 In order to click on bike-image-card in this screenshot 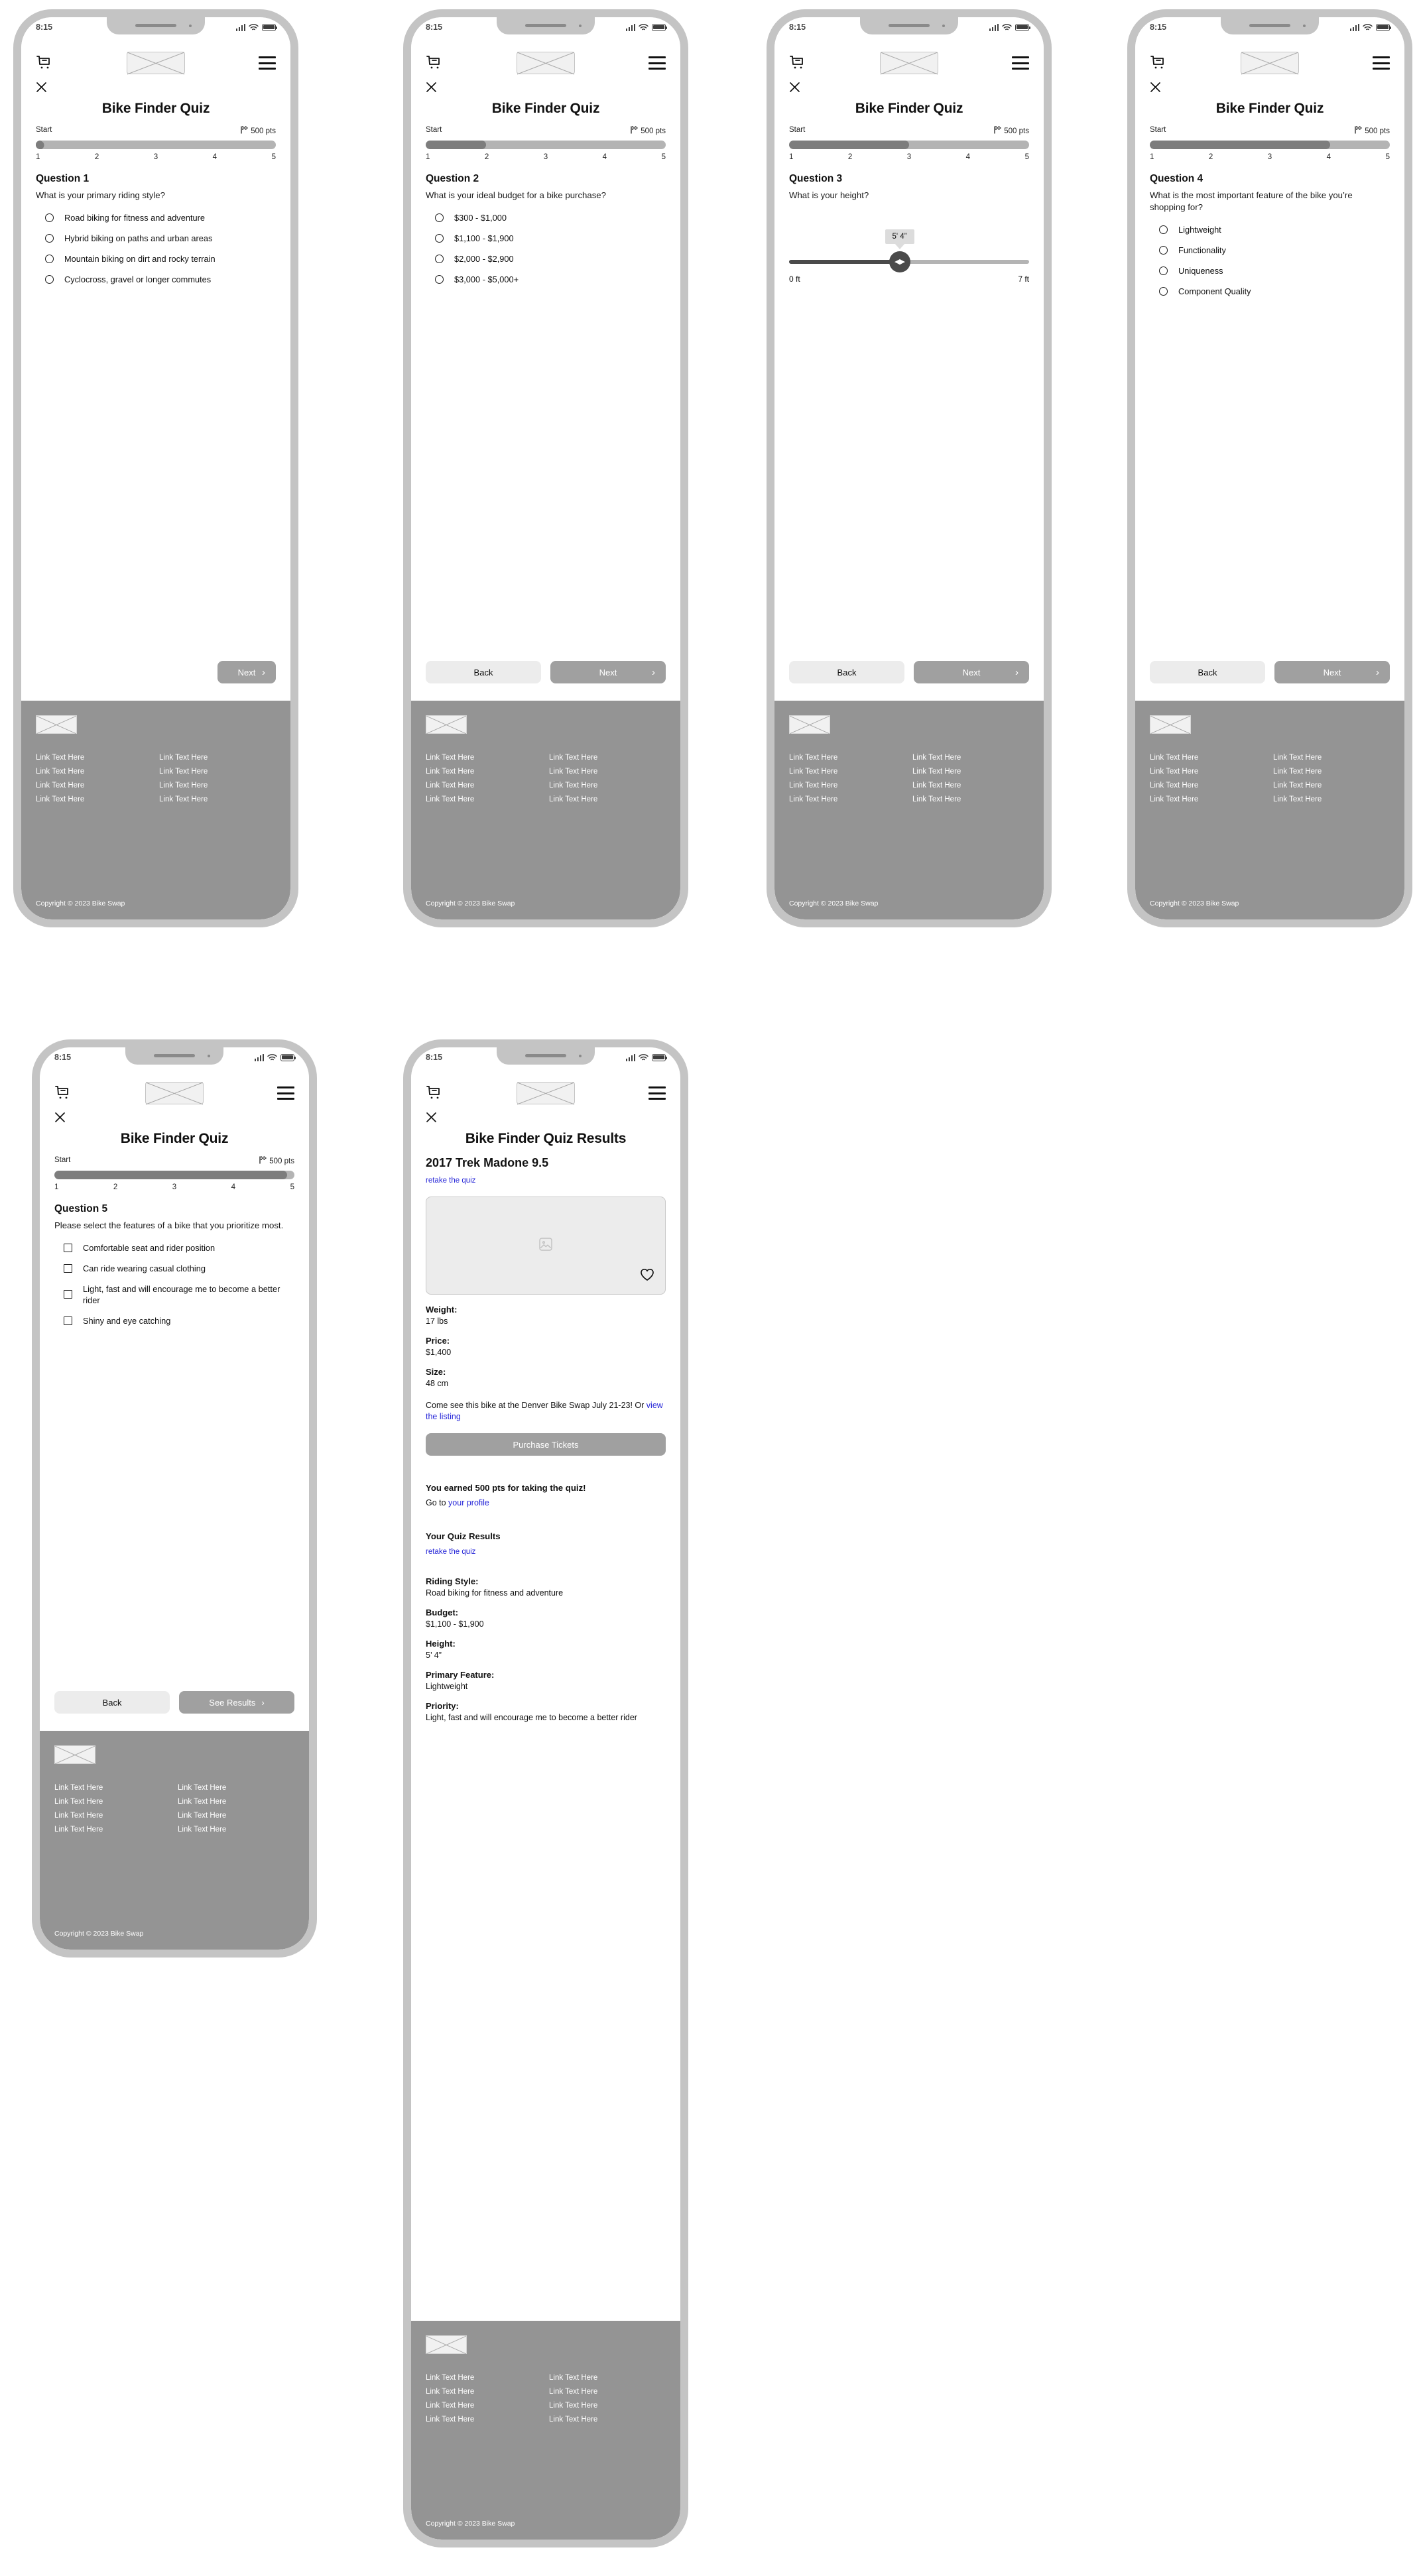, I will do `click(546, 1246)`.